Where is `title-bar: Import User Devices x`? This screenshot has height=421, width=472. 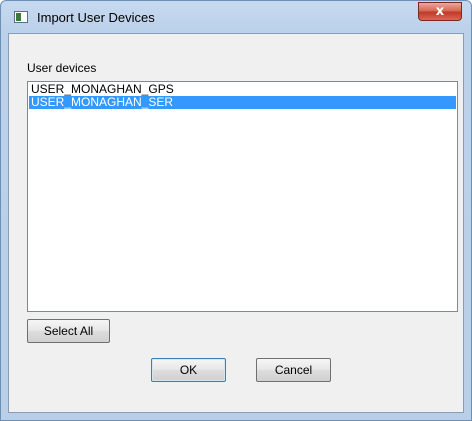
title-bar: Import User Devices x is located at coordinates (236, 17).